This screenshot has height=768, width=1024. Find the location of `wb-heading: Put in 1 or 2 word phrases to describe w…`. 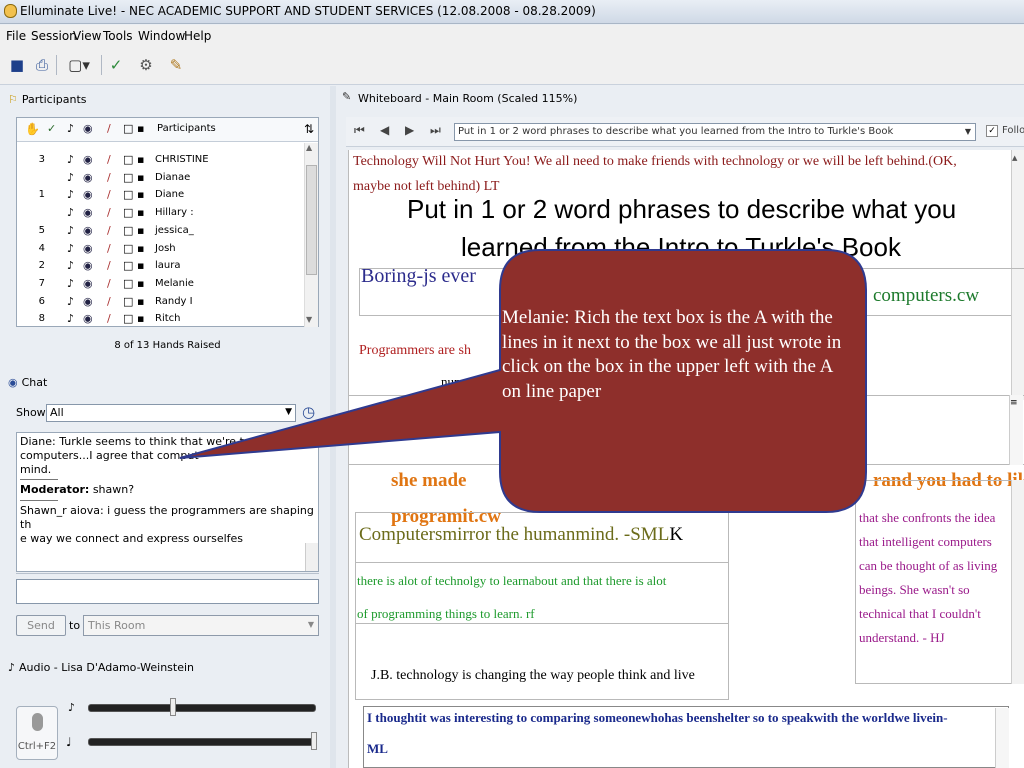

wb-heading: Put in 1 or 2 word phrases to describe w… is located at coordinates (681, 209).